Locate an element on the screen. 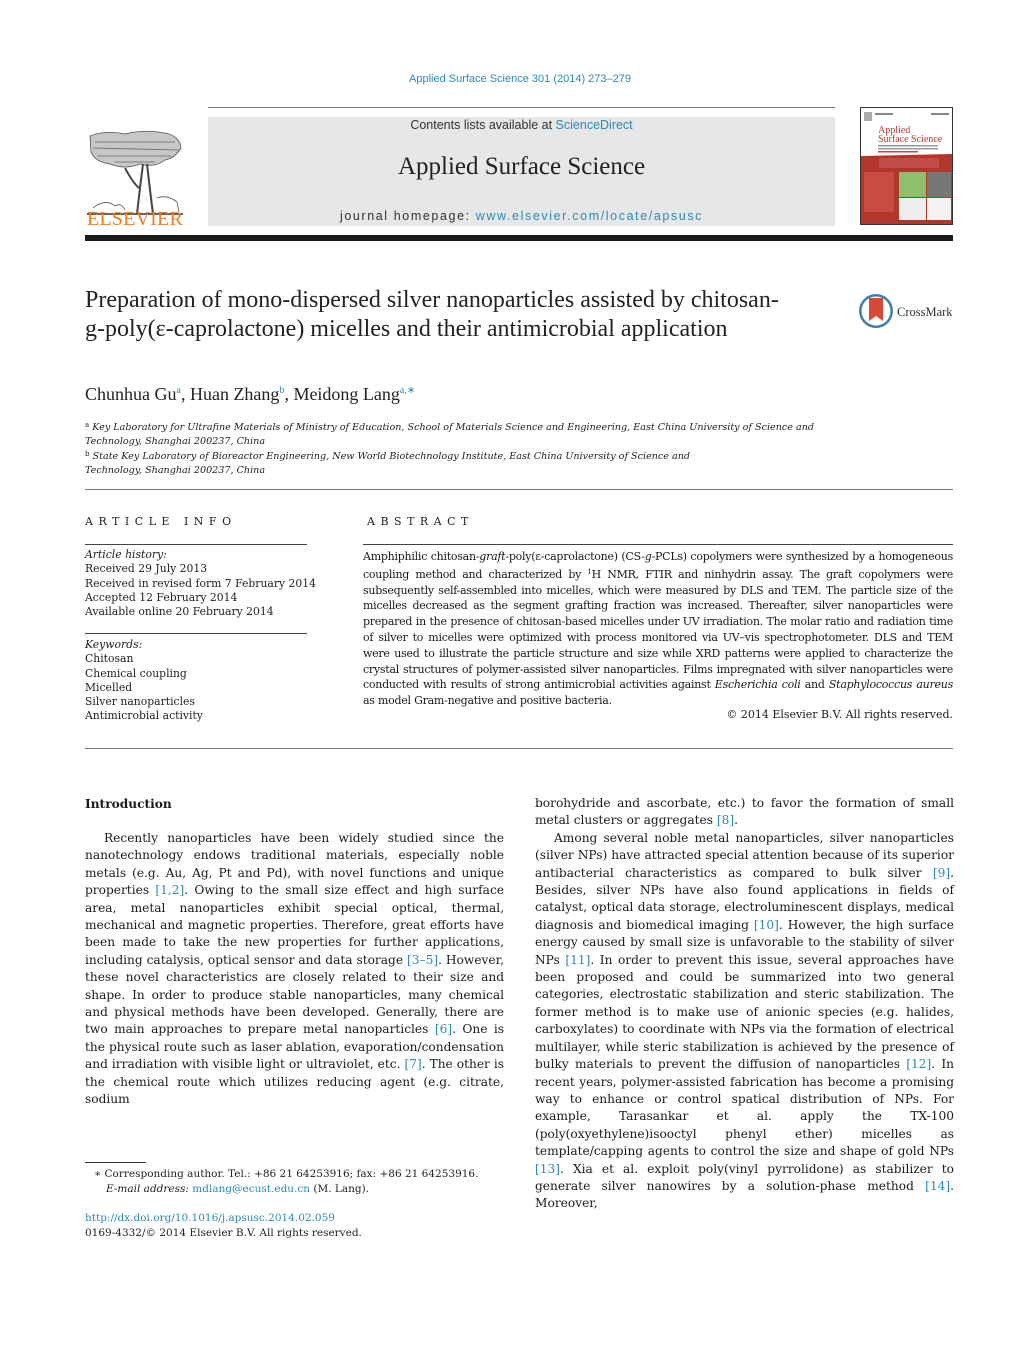 This screenshot has width=1020, height=1351. author-name: Chunhua Gu is located at coordinates (131, 394).